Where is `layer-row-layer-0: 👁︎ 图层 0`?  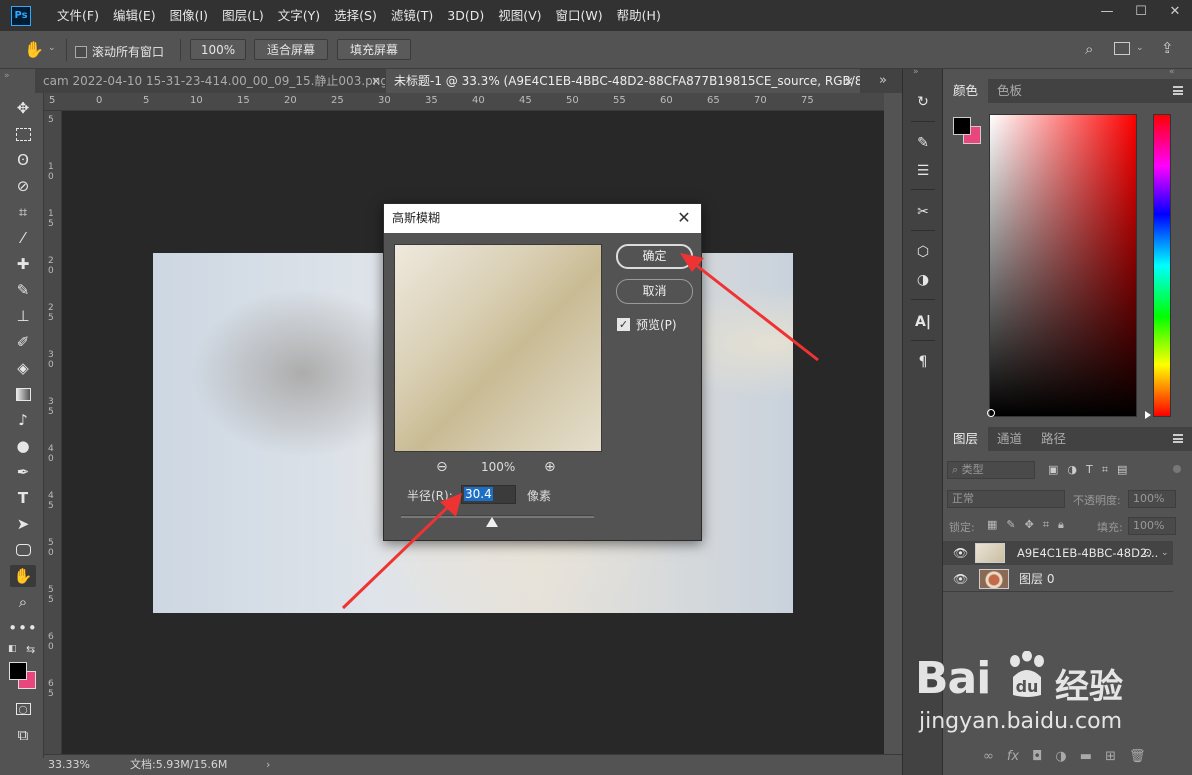
layer-row-layer-0: 👁︎ 图层 0 is located at coordinates (1058, 579).